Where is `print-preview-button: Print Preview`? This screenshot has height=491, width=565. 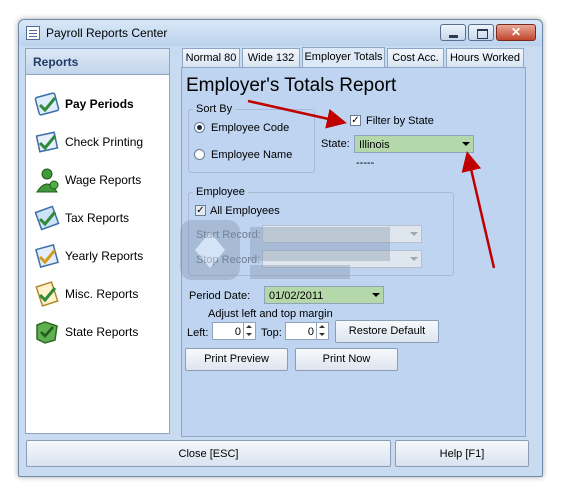
print-preview-button: Print Preview is located at coordinates (236, 359).